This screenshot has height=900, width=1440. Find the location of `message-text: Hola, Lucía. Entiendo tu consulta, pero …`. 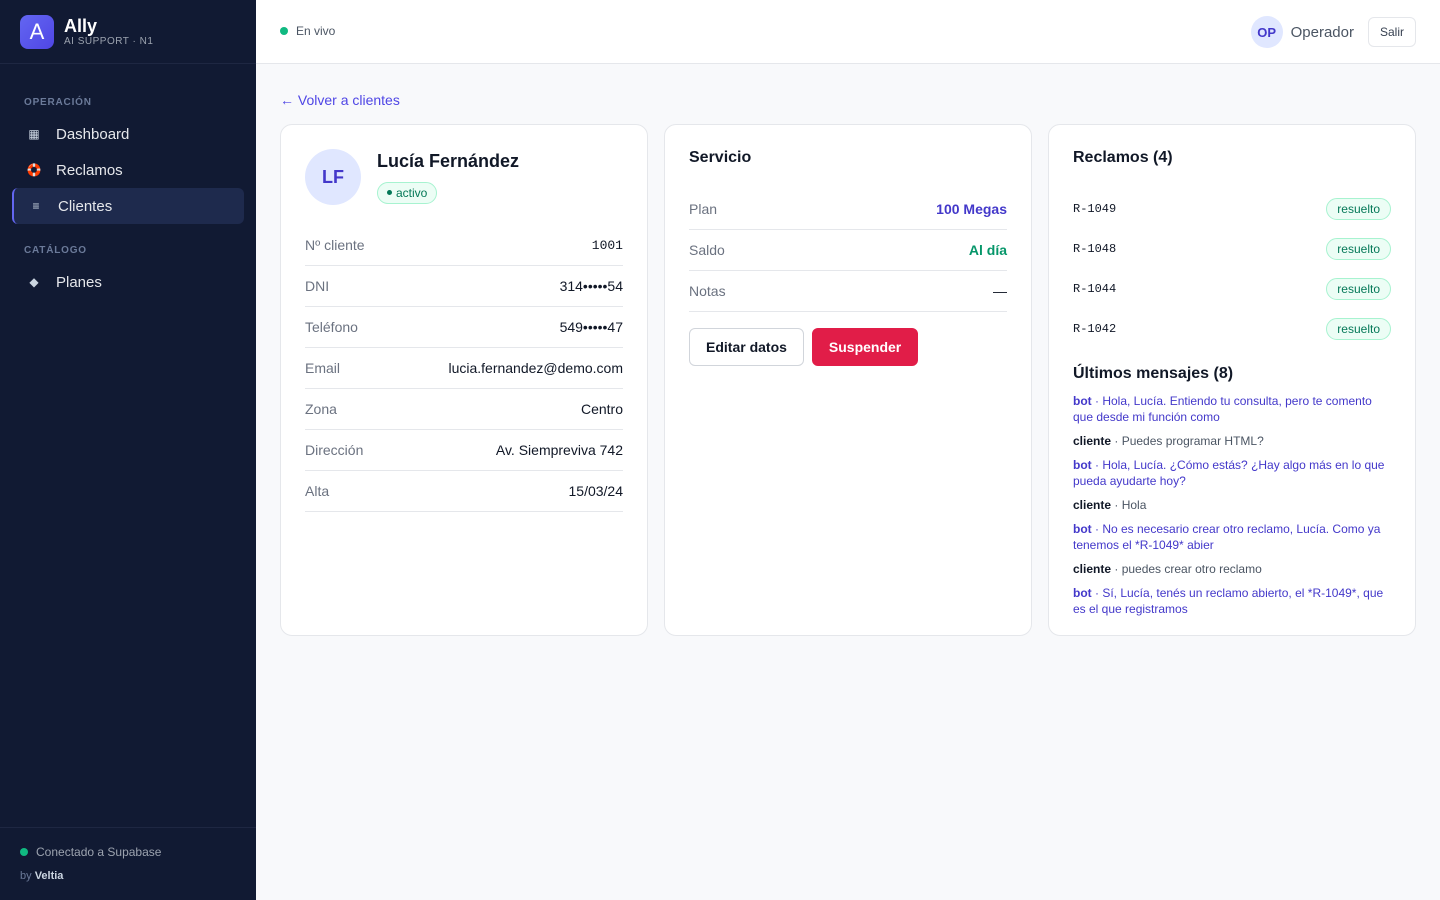

message-text: Hola, Lucía. Entiendo tu consulta, pero … is located at coordinates (1222, 409).